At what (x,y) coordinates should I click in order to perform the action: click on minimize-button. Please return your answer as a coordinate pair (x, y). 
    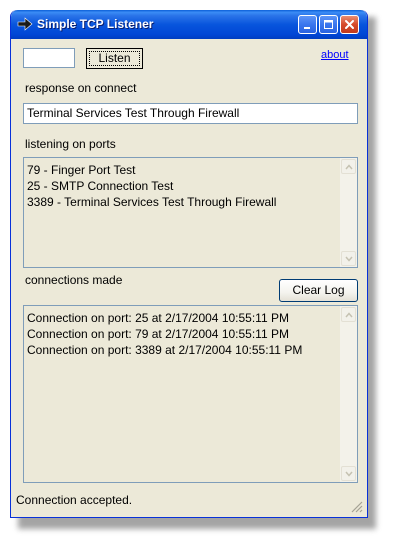
    Looking at the image, I should click on (307, 24).